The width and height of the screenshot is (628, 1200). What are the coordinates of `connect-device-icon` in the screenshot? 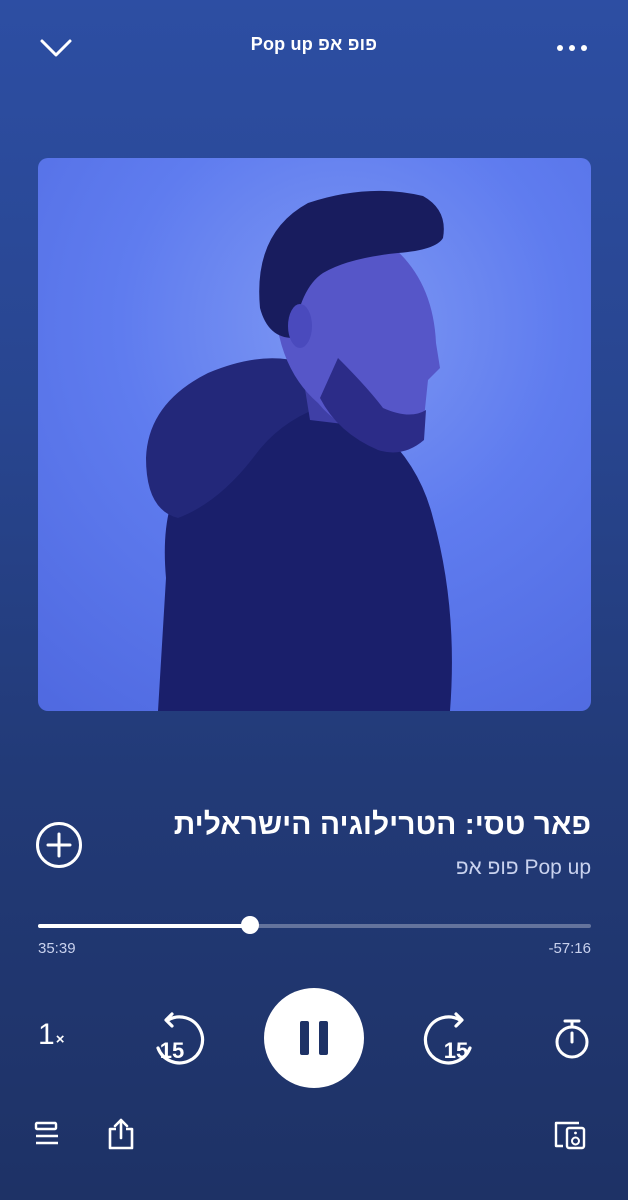 It's located at (570, 1135).